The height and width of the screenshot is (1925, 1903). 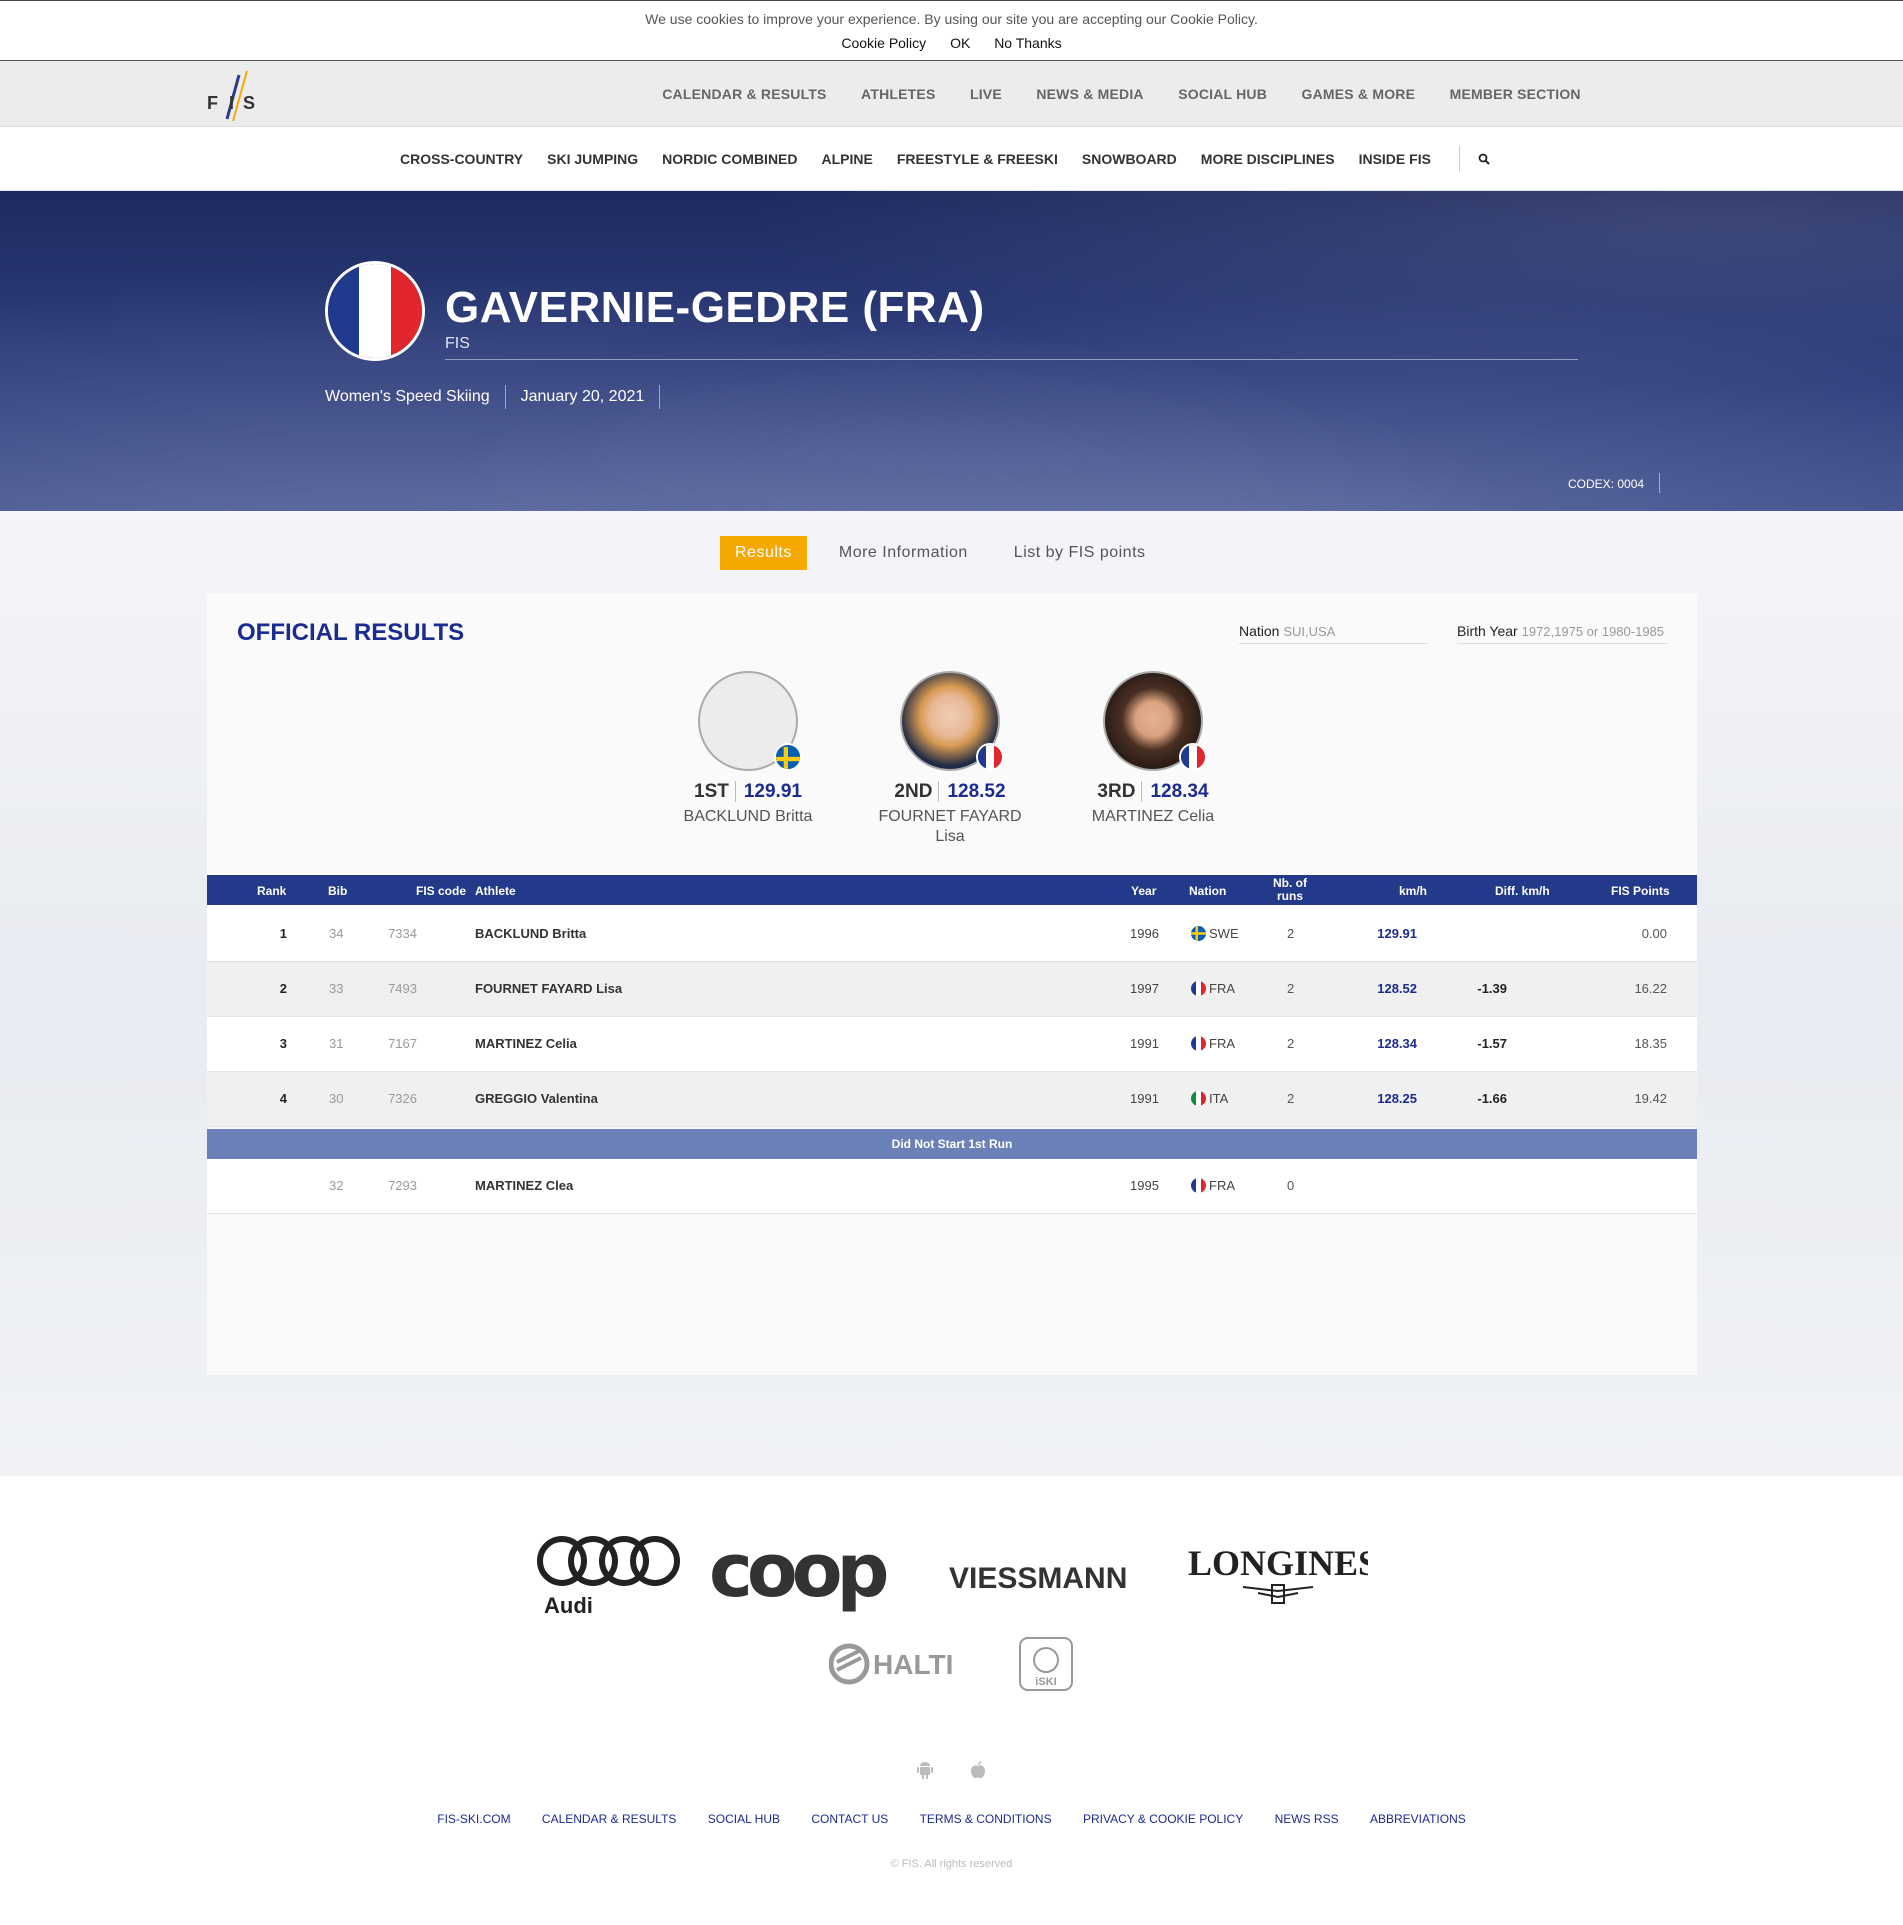 I want to click on cookie-ok-button: OK, so click(x=960, y=43).